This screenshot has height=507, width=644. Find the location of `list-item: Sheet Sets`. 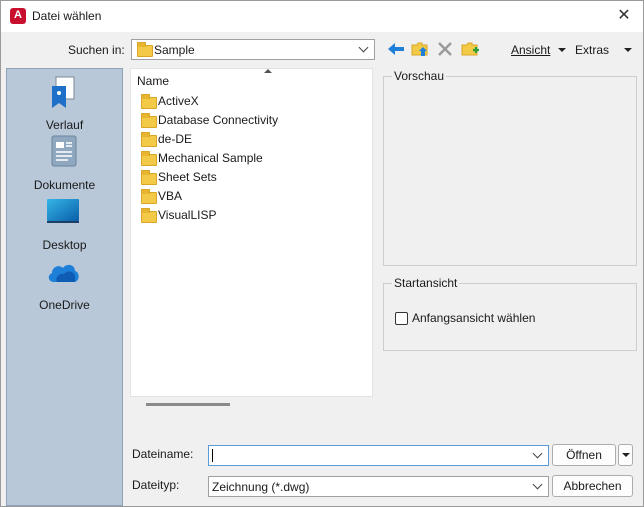

list-item: Sheet Sets is located at coordinates (254, 178).